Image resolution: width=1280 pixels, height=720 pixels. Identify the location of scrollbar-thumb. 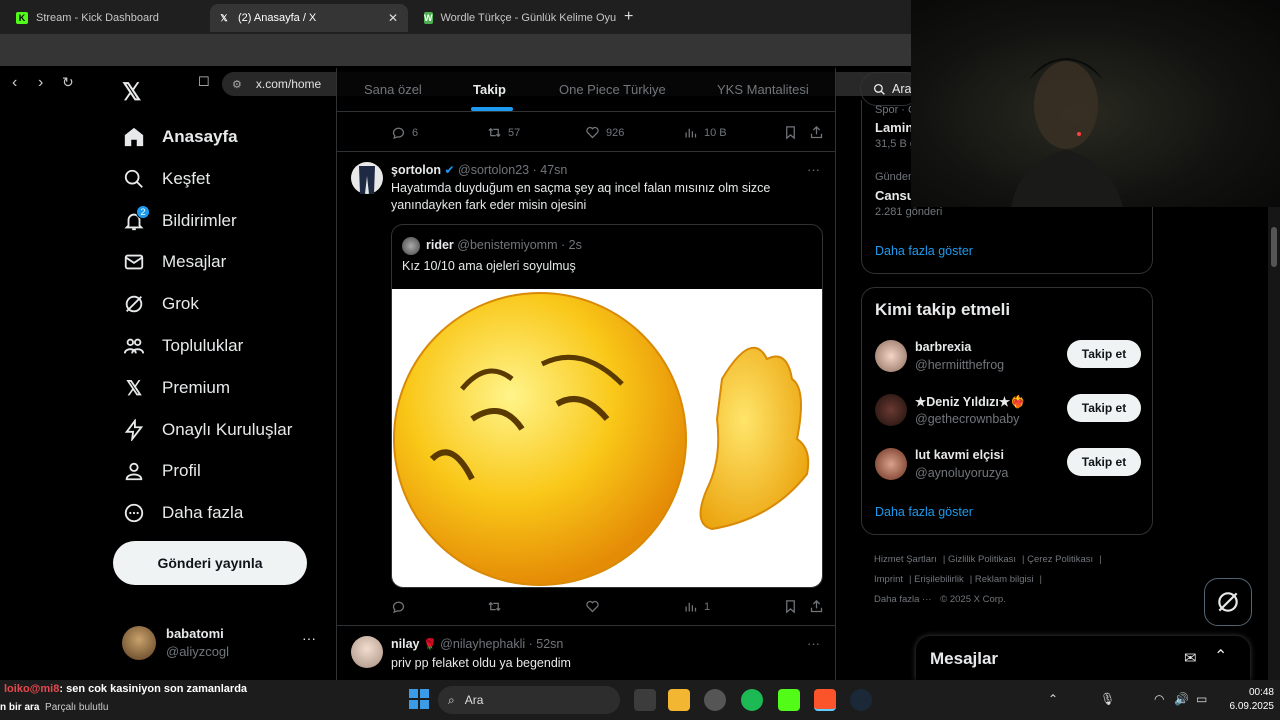
(1274, 247).